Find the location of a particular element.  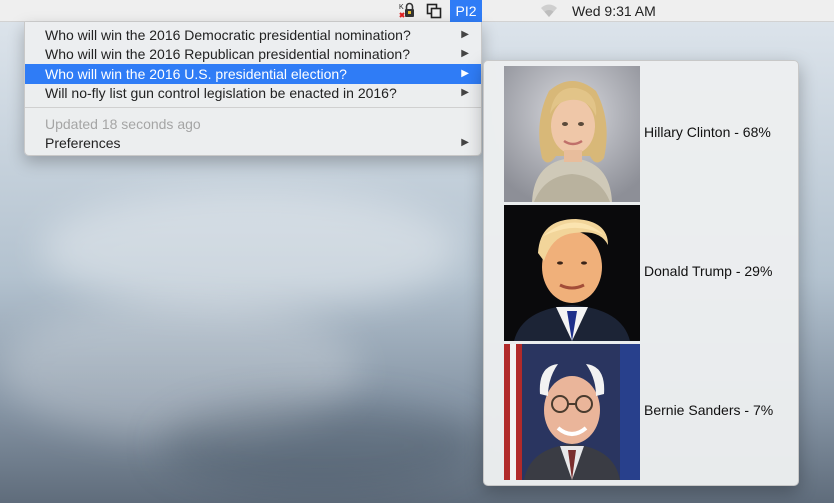

svg-text: K is located at coordinates (401, 7).